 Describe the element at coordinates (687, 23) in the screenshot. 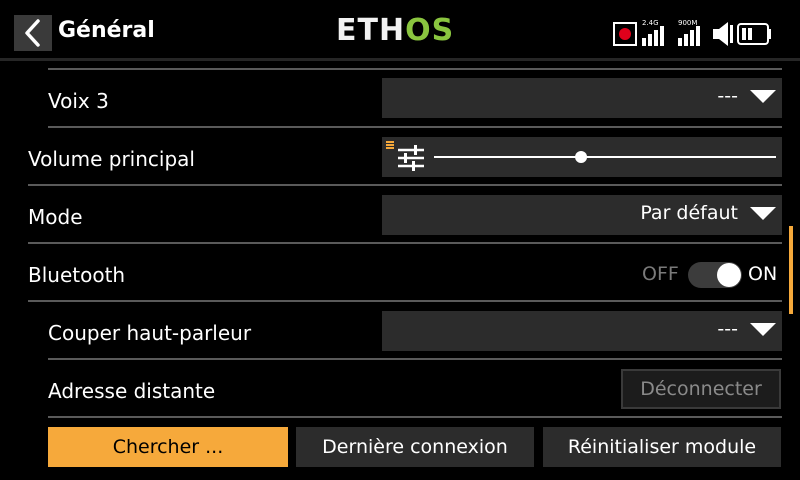

I see `svg-text: 900M` at that location.